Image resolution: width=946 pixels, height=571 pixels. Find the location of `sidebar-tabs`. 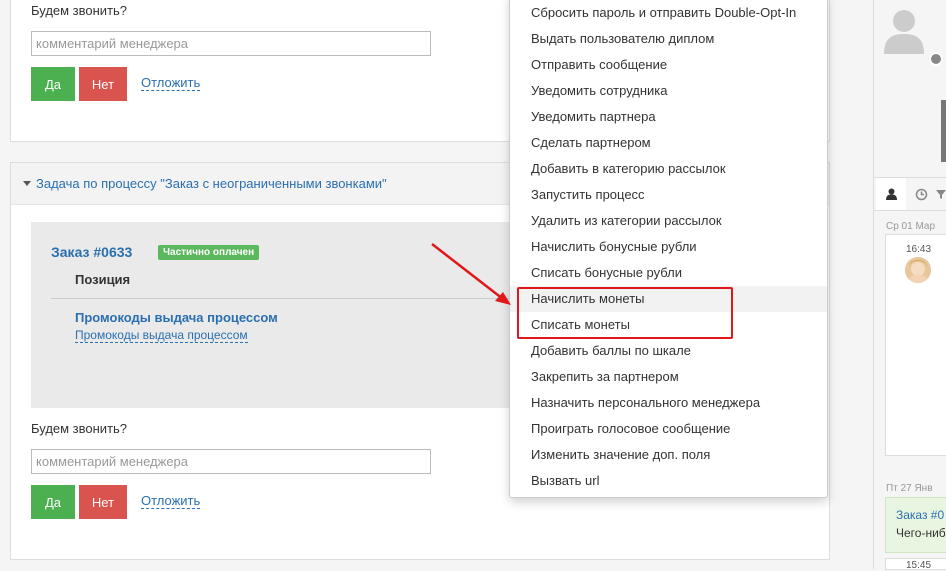

sidebar-tabs is located at coordinates (910, 194).